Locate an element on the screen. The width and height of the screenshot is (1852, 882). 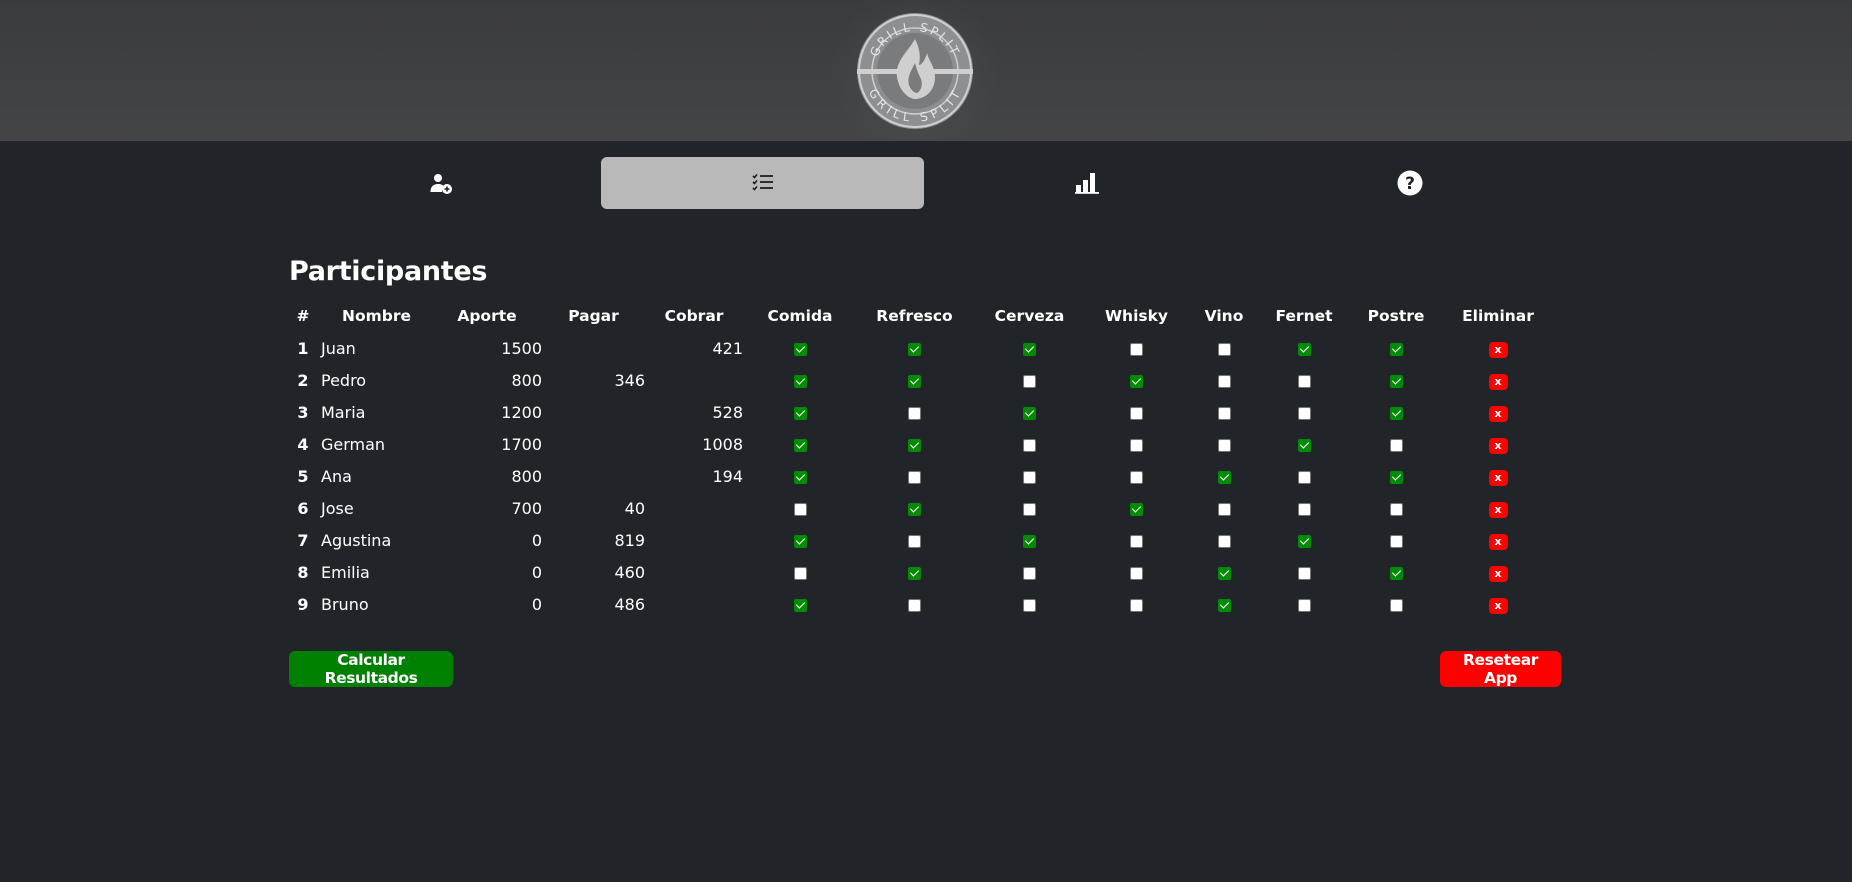
checklist-icon is located at coordinates (762, 182).